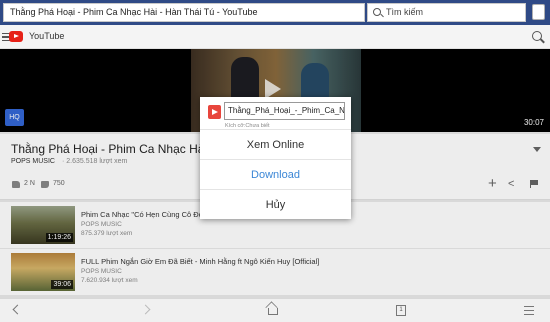  What do you see at coordinates (275, 204) in the screenshot?
I see `cancel-option: Hủy` at bounding box center [275, 204].